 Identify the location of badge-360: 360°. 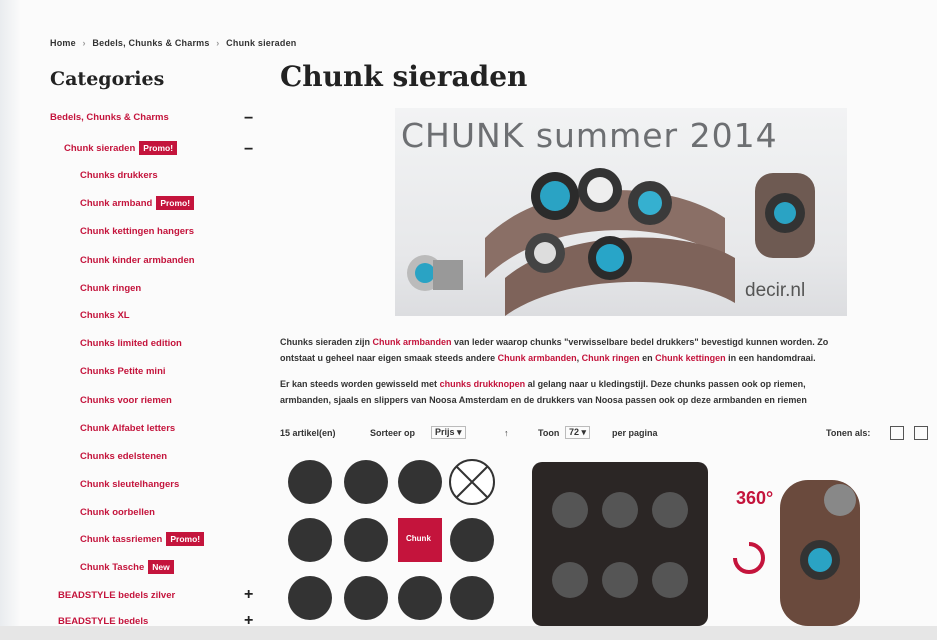
(755, 498).